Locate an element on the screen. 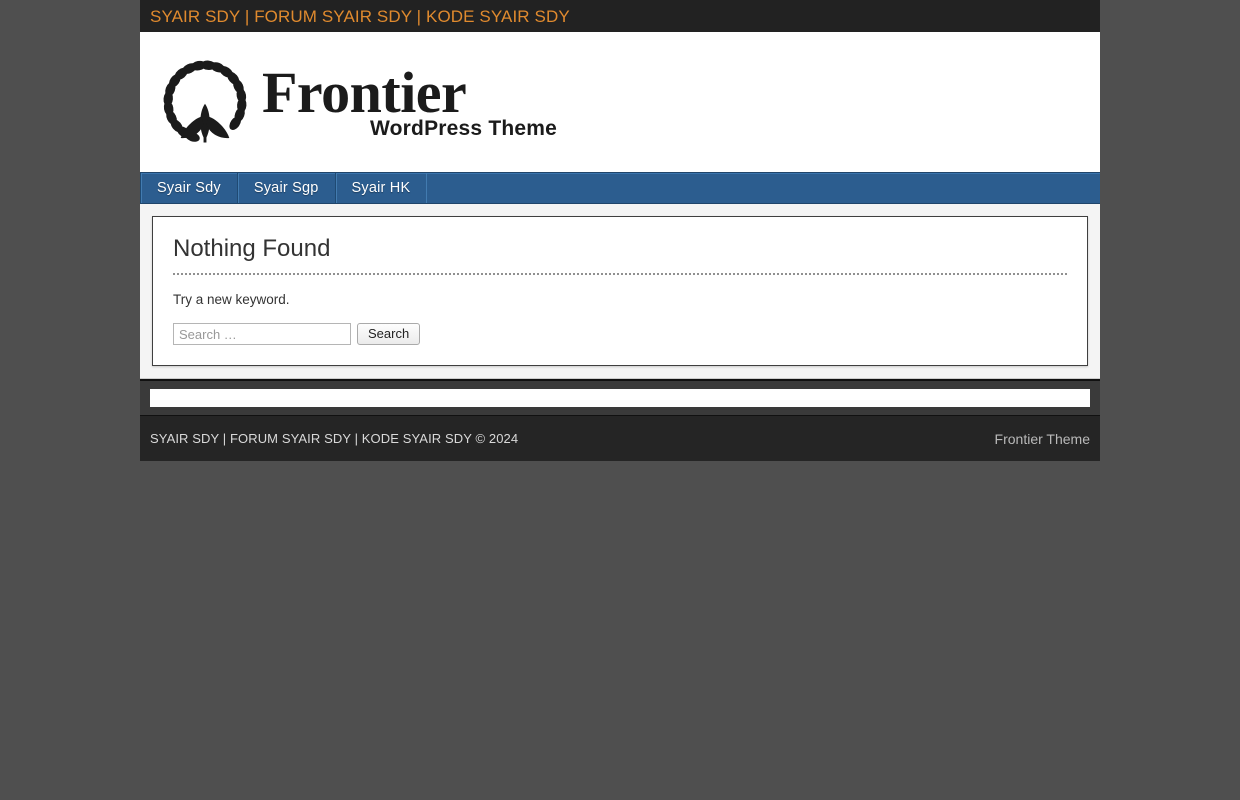 This screenshot has height=800, width=1240. no-results-card: Nothing Found Try a new keyword. Search is located at coordinates (620, 291).